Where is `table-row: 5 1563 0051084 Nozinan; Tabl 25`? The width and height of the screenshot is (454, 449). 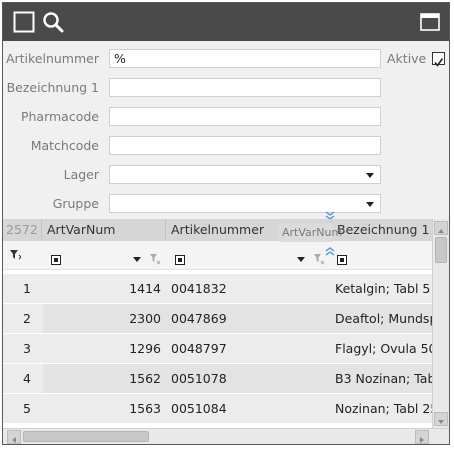
table-row: 5 1563 0051084 Nozinan; Tabl 25 is located at coordinates (217, 409).